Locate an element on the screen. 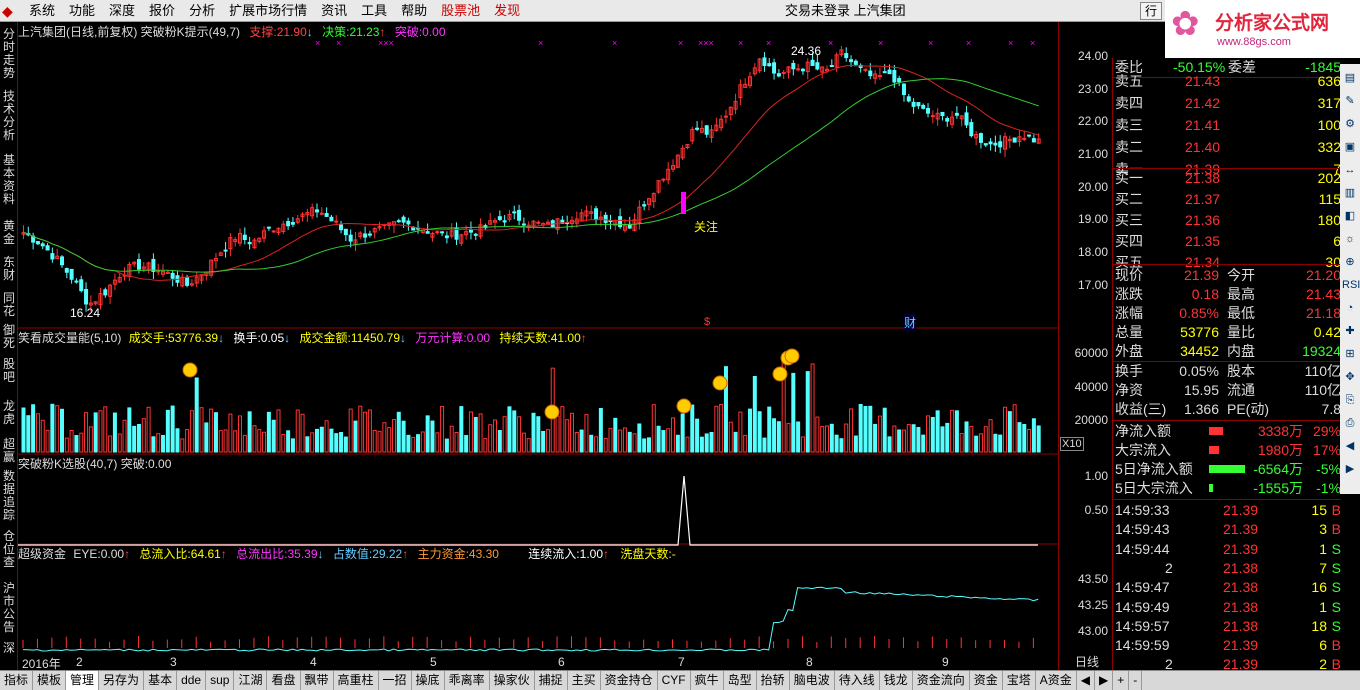 The height and width of the screenshot is (690, 1360). buy-price: 21.38 is located at coordinates (1202, 178).